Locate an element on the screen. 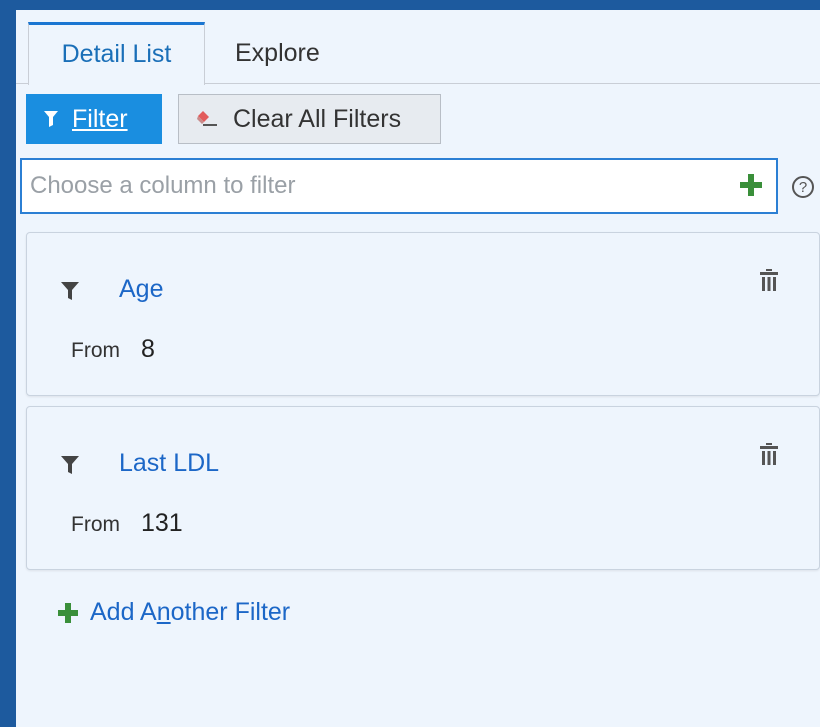 The image size is (820, 727). tab-detail-list: Detail List is located at coordinates (116, 53).